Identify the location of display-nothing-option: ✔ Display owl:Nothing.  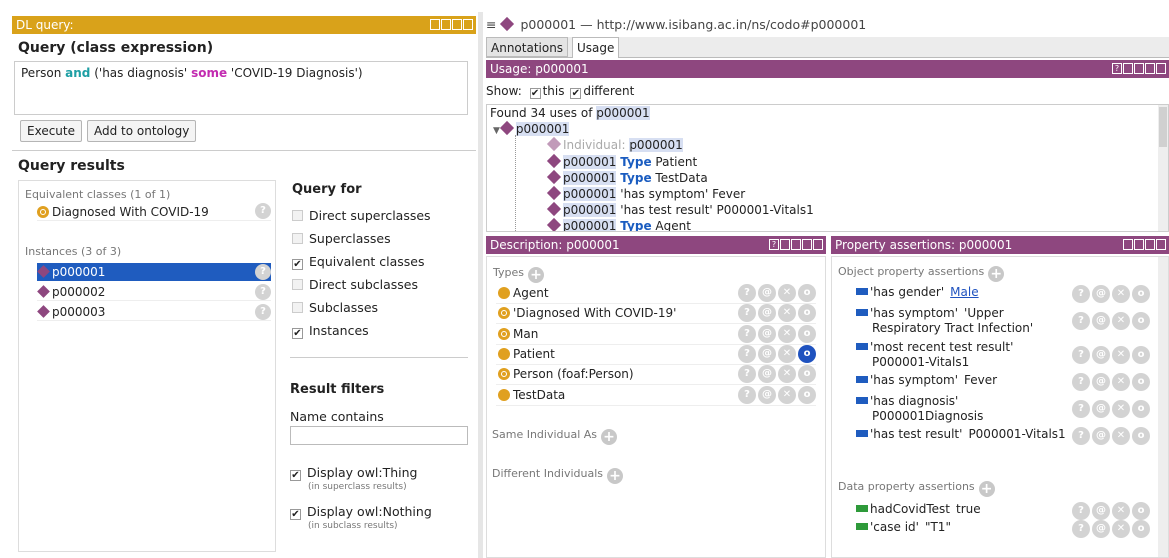
(361, 512).